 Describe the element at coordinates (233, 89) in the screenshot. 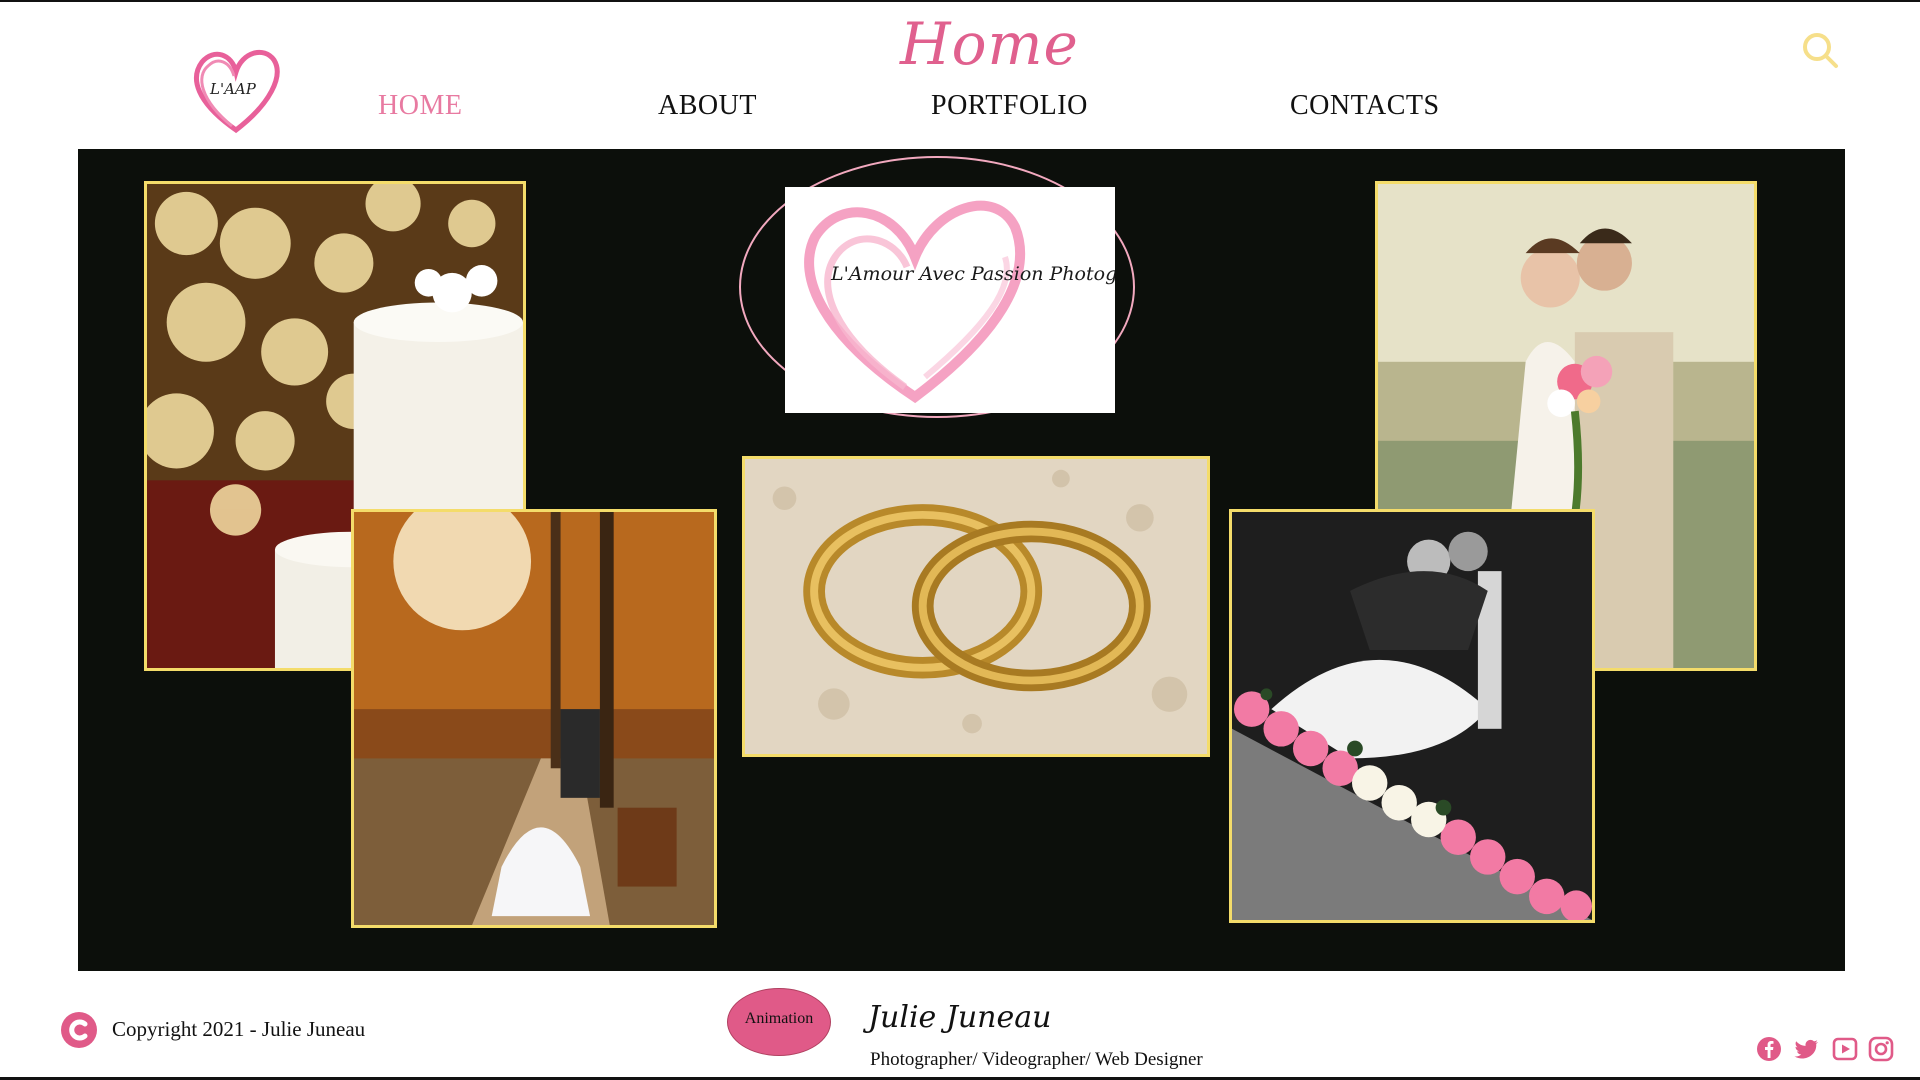

I see `svg-text: L'AAP` at that location.